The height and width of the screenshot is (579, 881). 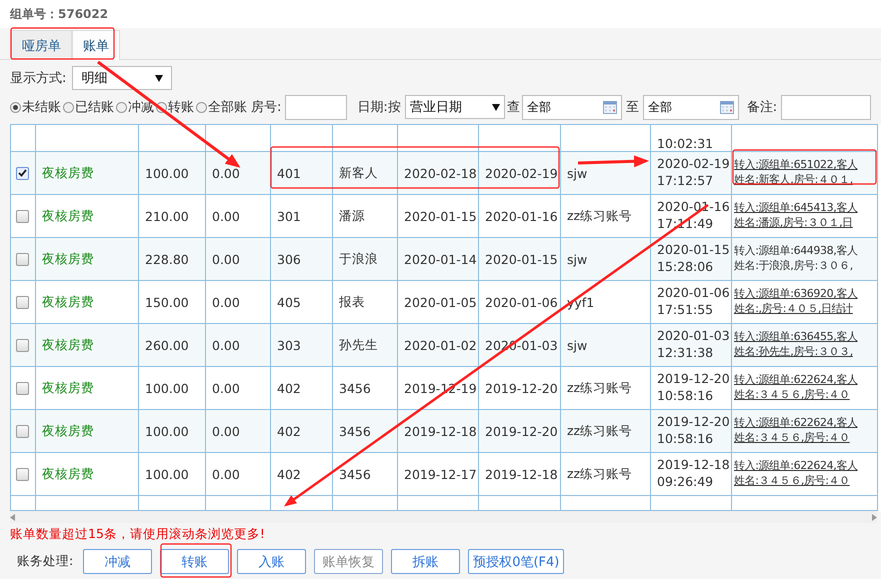 What do you see at coordinates (632, 107) in the screenshot?
I see `to-label: 至` at bounding box center [632, 107].